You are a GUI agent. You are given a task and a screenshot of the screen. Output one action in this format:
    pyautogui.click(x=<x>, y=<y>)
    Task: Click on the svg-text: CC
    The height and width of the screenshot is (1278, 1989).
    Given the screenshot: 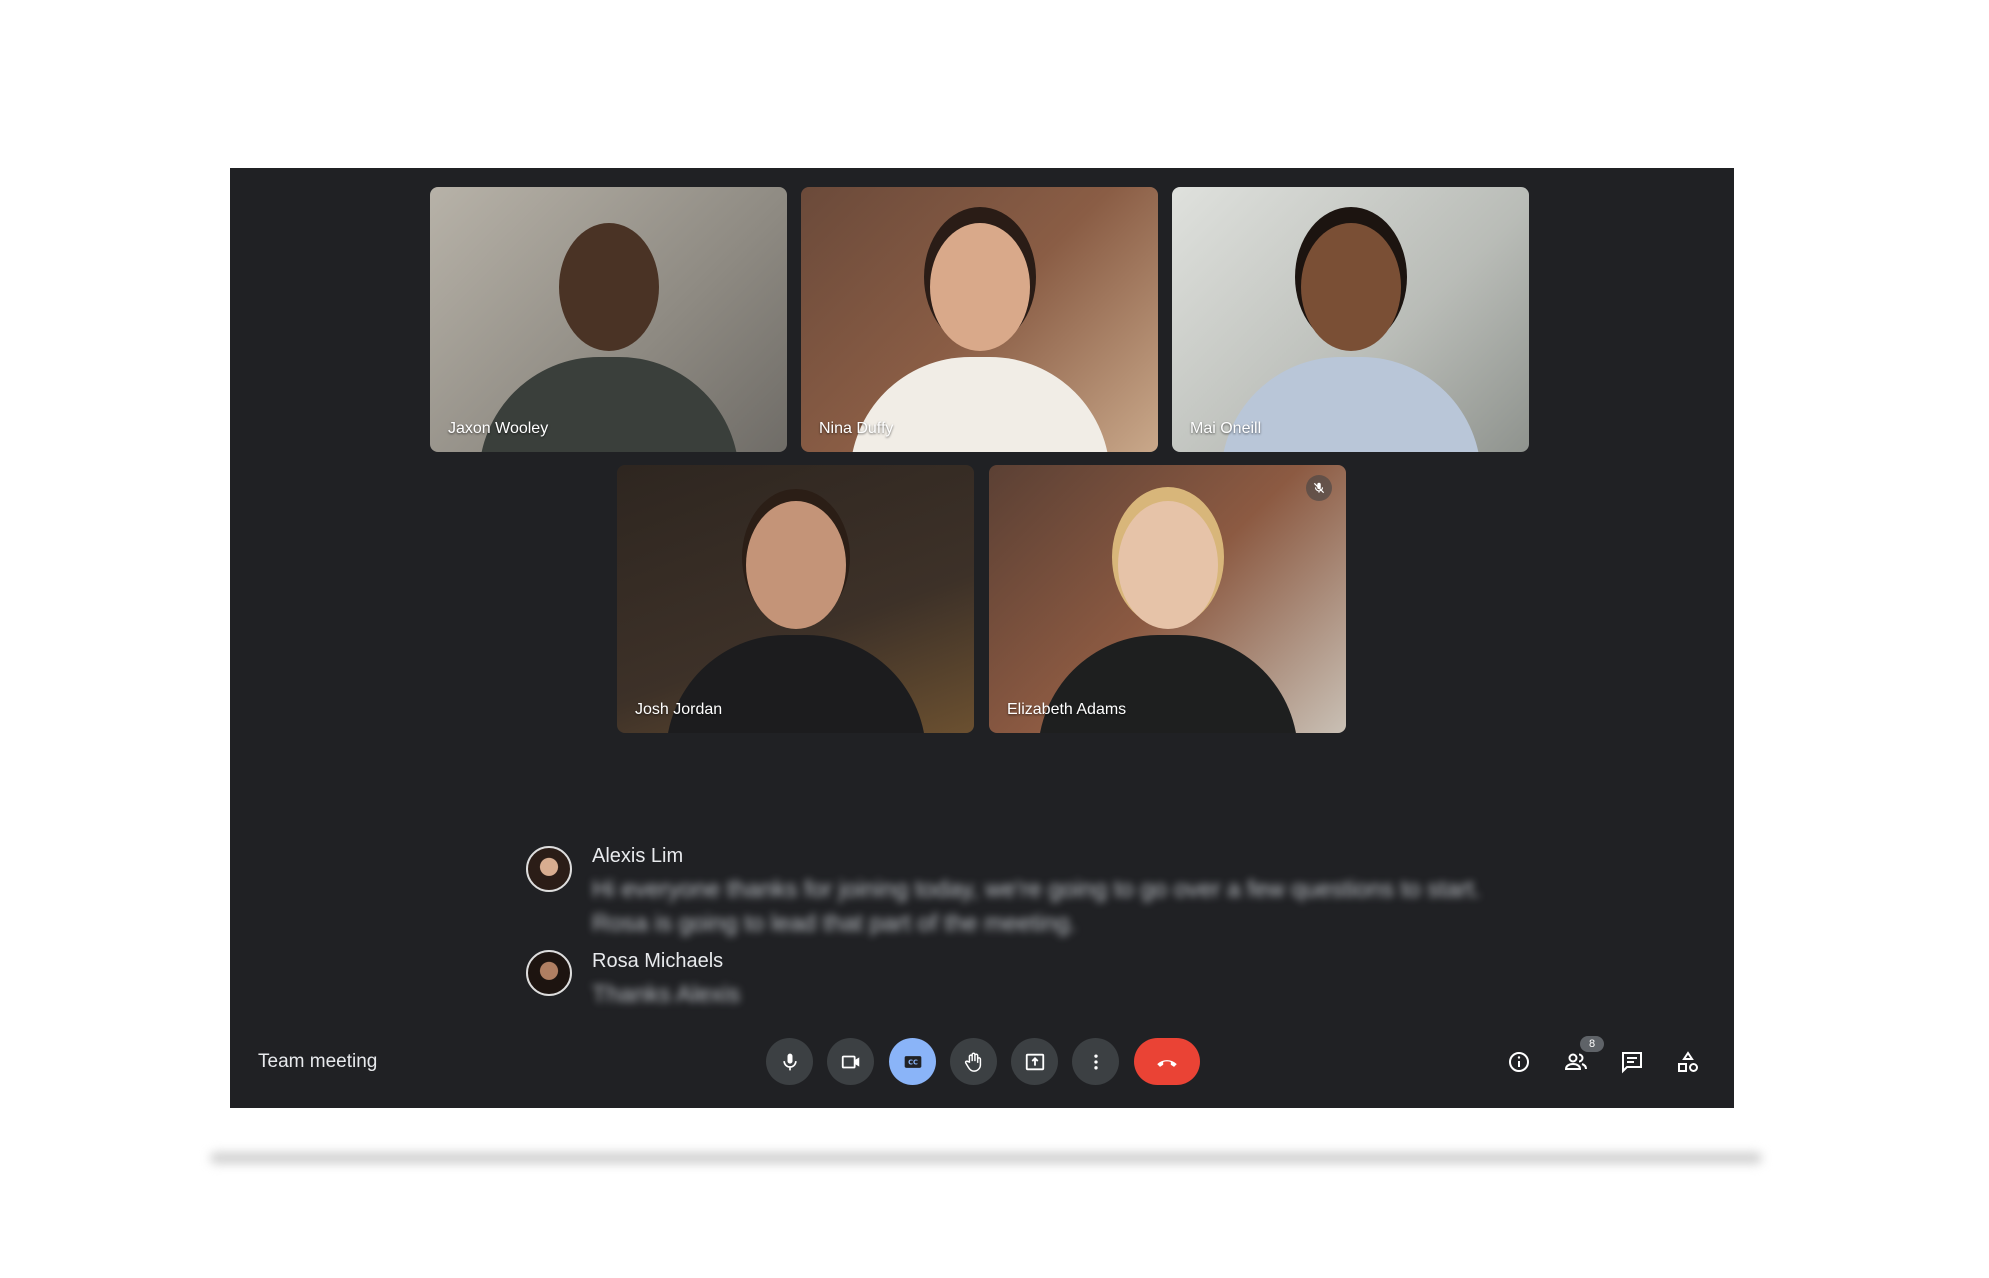 What is the action you would take?
    pyautogui.click(x=913, y=1062)
    